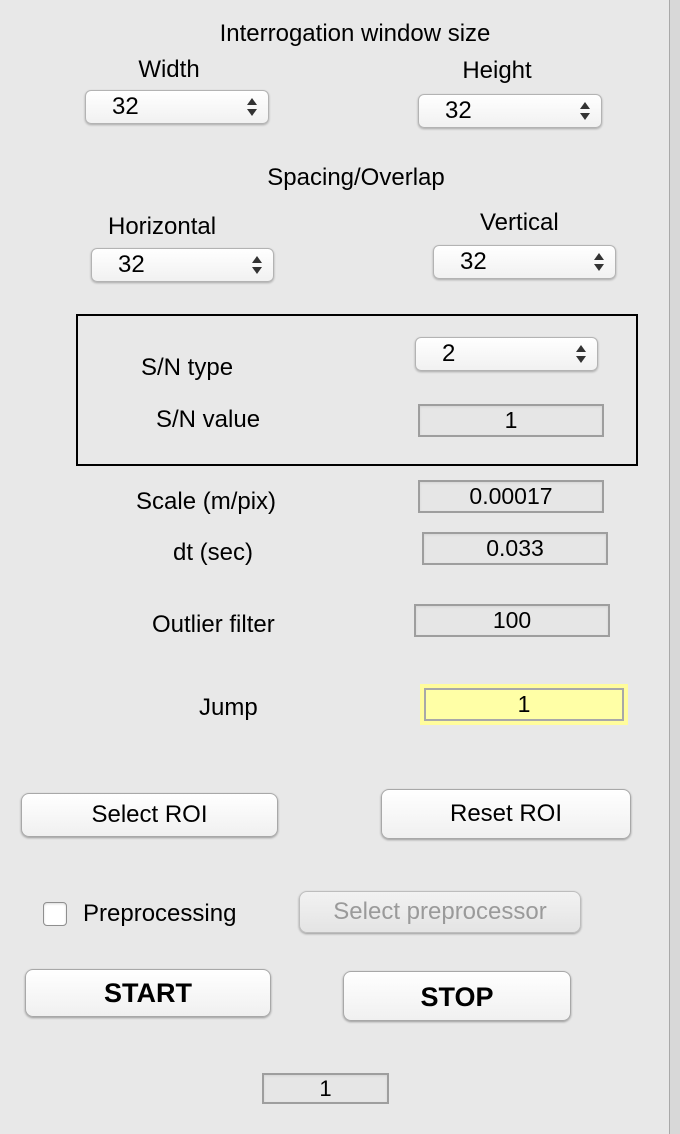  What do you see at coordinates (440, 912) in the screenshot?
I see `select-preprocessor-button: Select preprocessor` at bounding box center [440, 912].